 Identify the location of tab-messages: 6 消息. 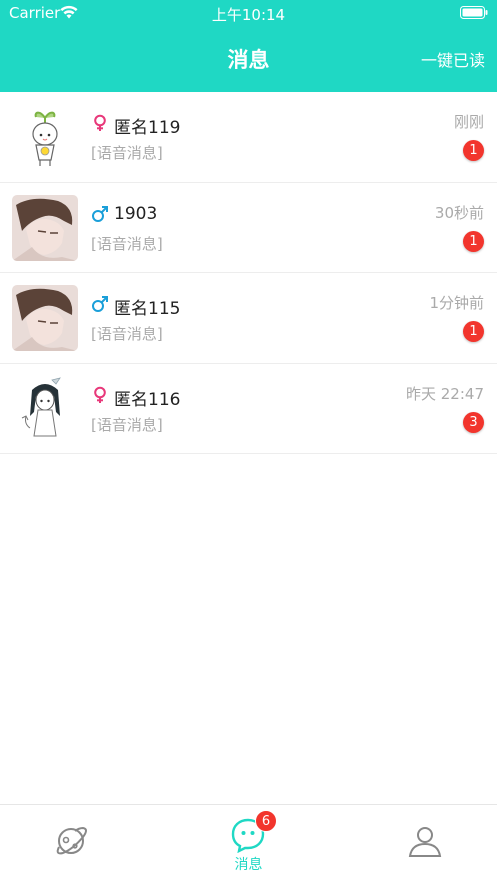
(248, 844).